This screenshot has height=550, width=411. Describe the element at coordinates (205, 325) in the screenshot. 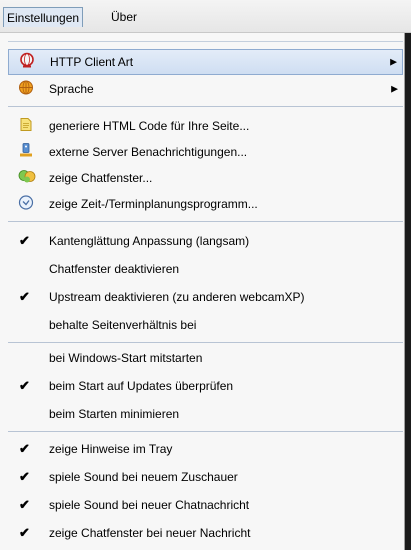

I see `menu-item-keep-ratio: ✔ behalte Seitenverhältnis bei` at that location.